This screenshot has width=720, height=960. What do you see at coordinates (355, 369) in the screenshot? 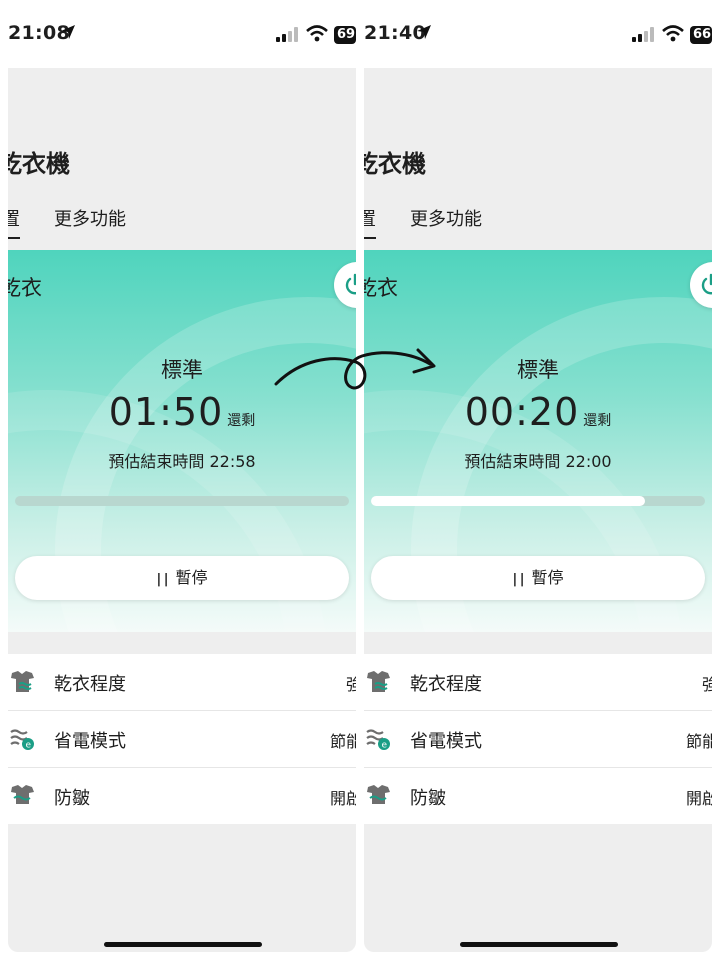
I see `transition-arrow` at bounding box center [355, 369].